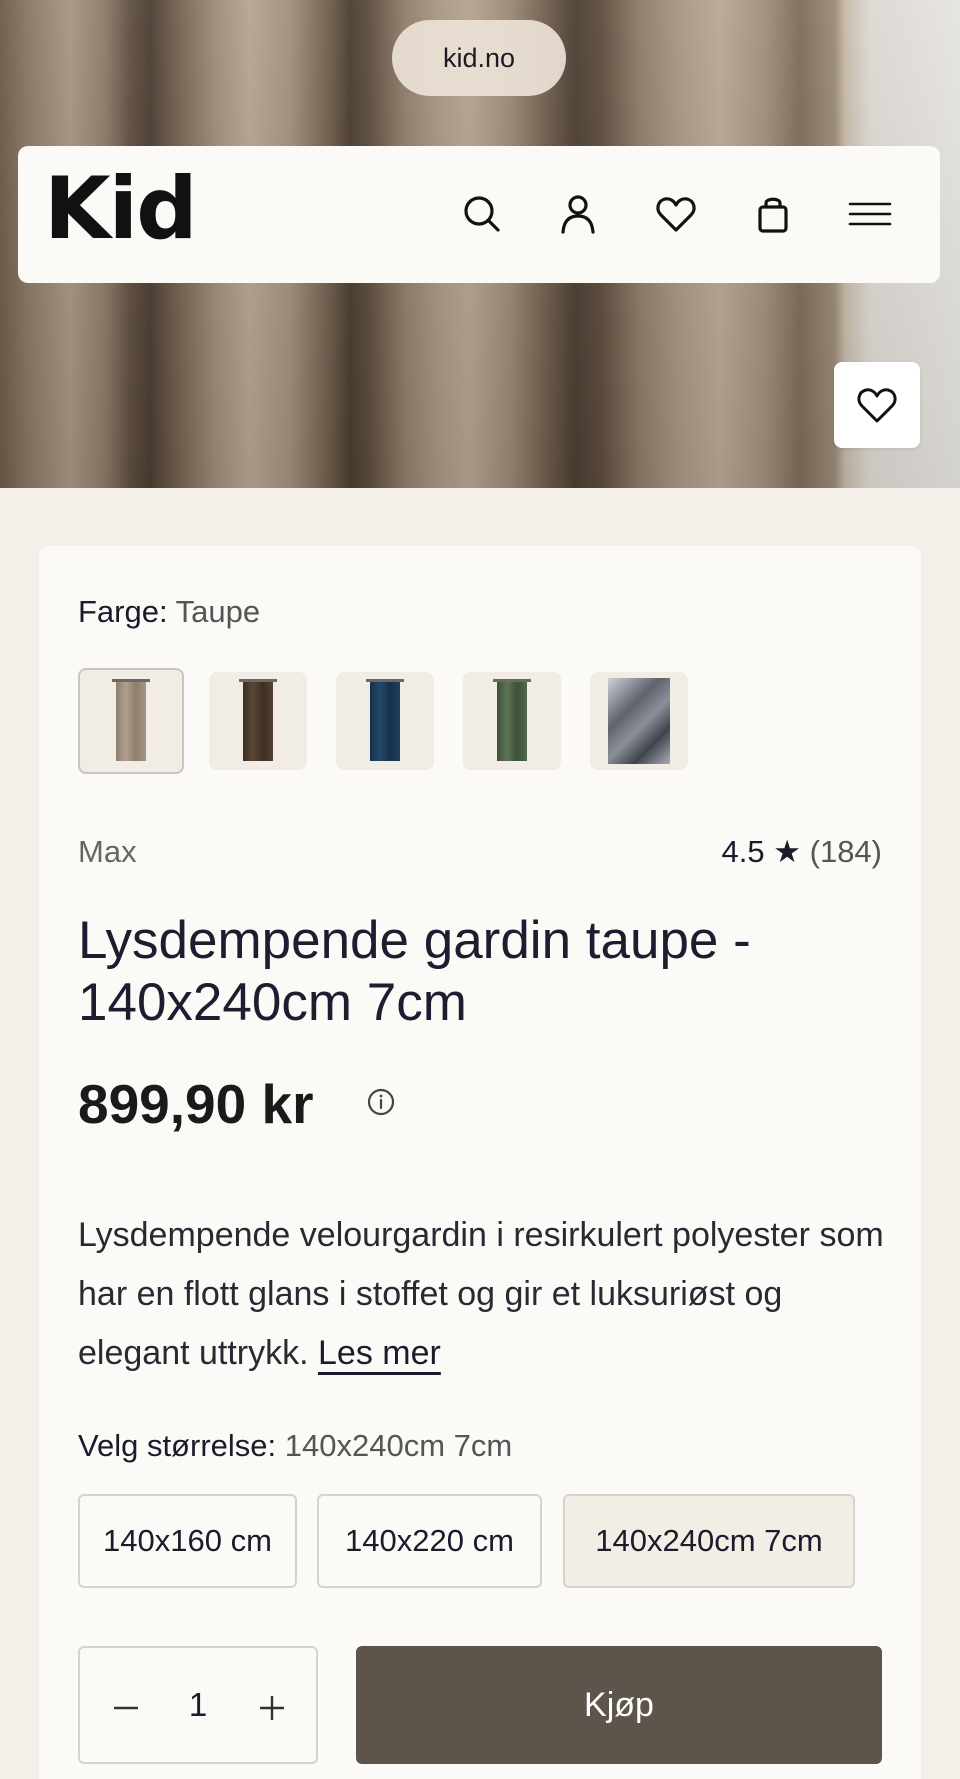 This screenshot has height=1779, width=960. Describe the element at coordinates (187, 1541) in the screenshot. I see `size-option-140x160: 140x160 cm` at that location.